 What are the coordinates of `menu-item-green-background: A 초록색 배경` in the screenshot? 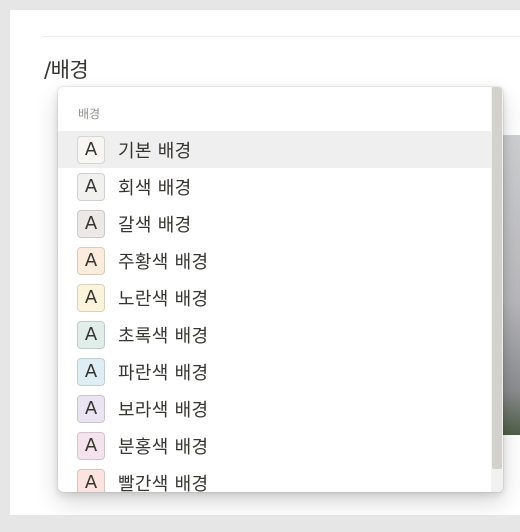 It's located at (274, 334).